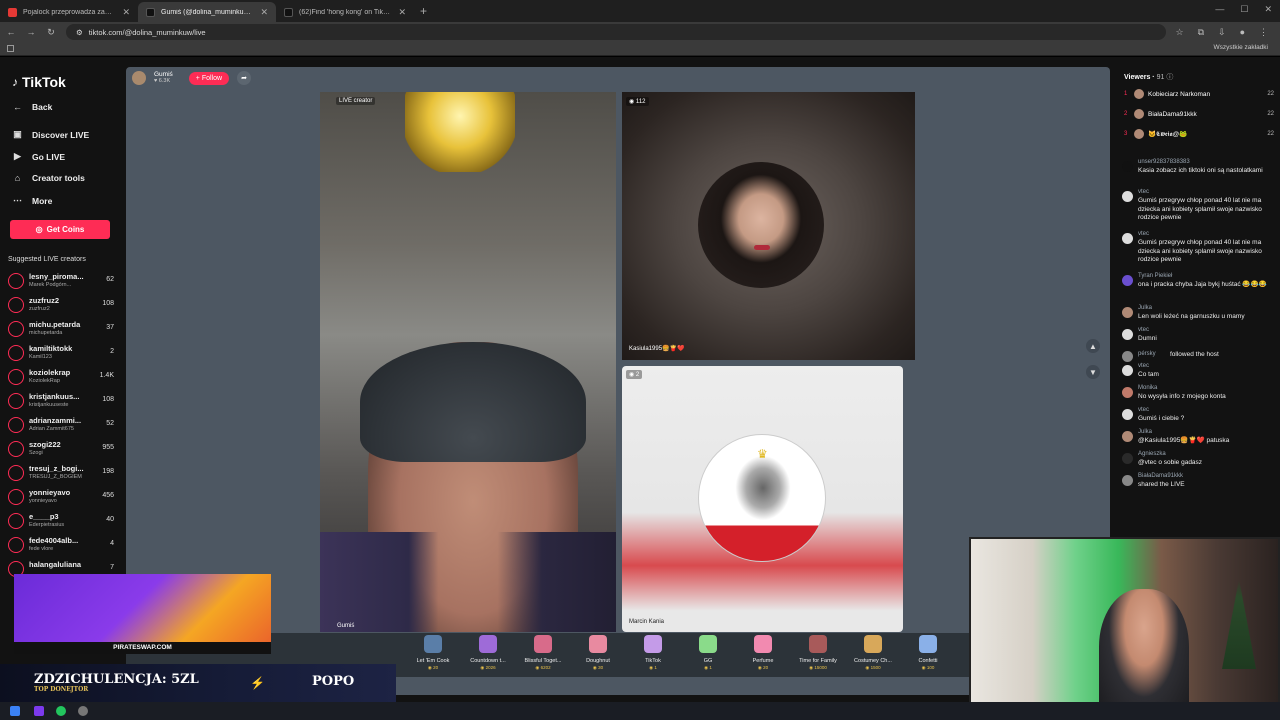 The image size is (1280, 720). Describe the element at coordinates (61, 306) in the screenshot. I see `creator-row: zuzfruz2 zuzfruz2 108` at that location.